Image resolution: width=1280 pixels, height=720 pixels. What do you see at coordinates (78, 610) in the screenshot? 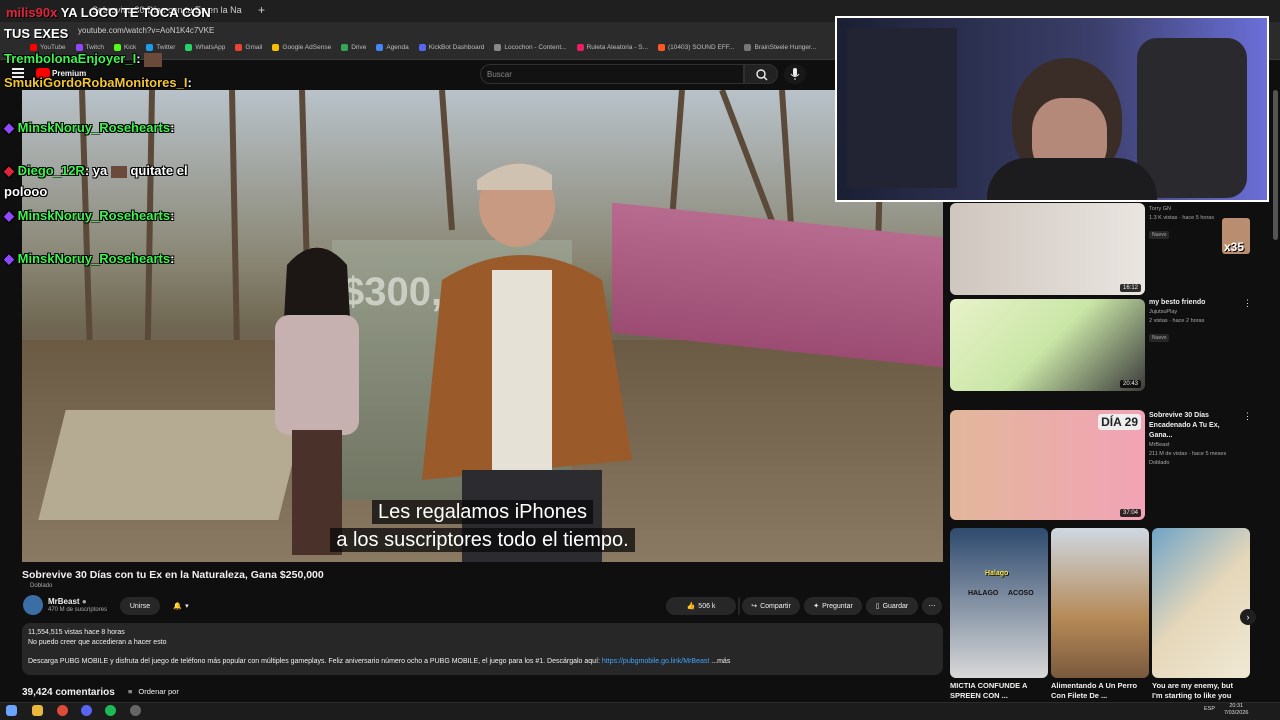
I see `subscriber-count: 470 M de suscriptores` at bounding box center [78, 610].